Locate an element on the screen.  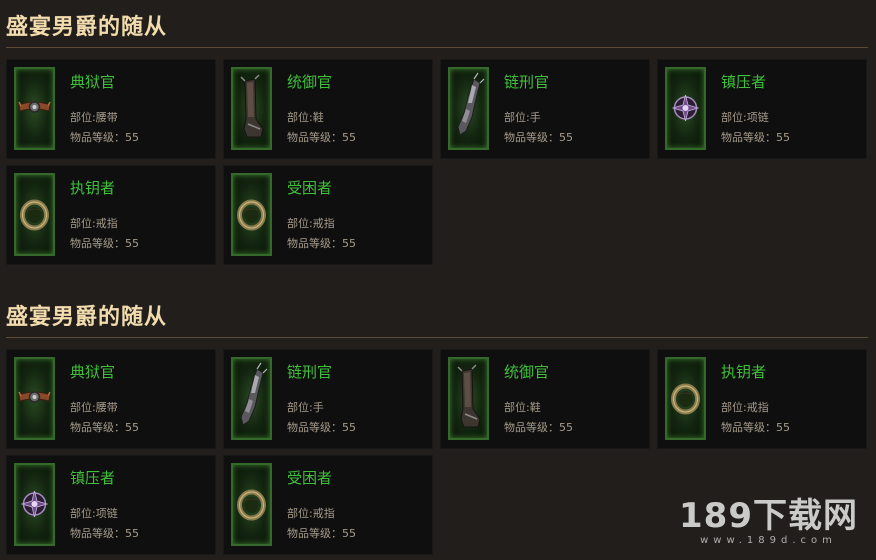
site-watermark: 189下载网 www.189d.com is located at coordinates (768, 517).